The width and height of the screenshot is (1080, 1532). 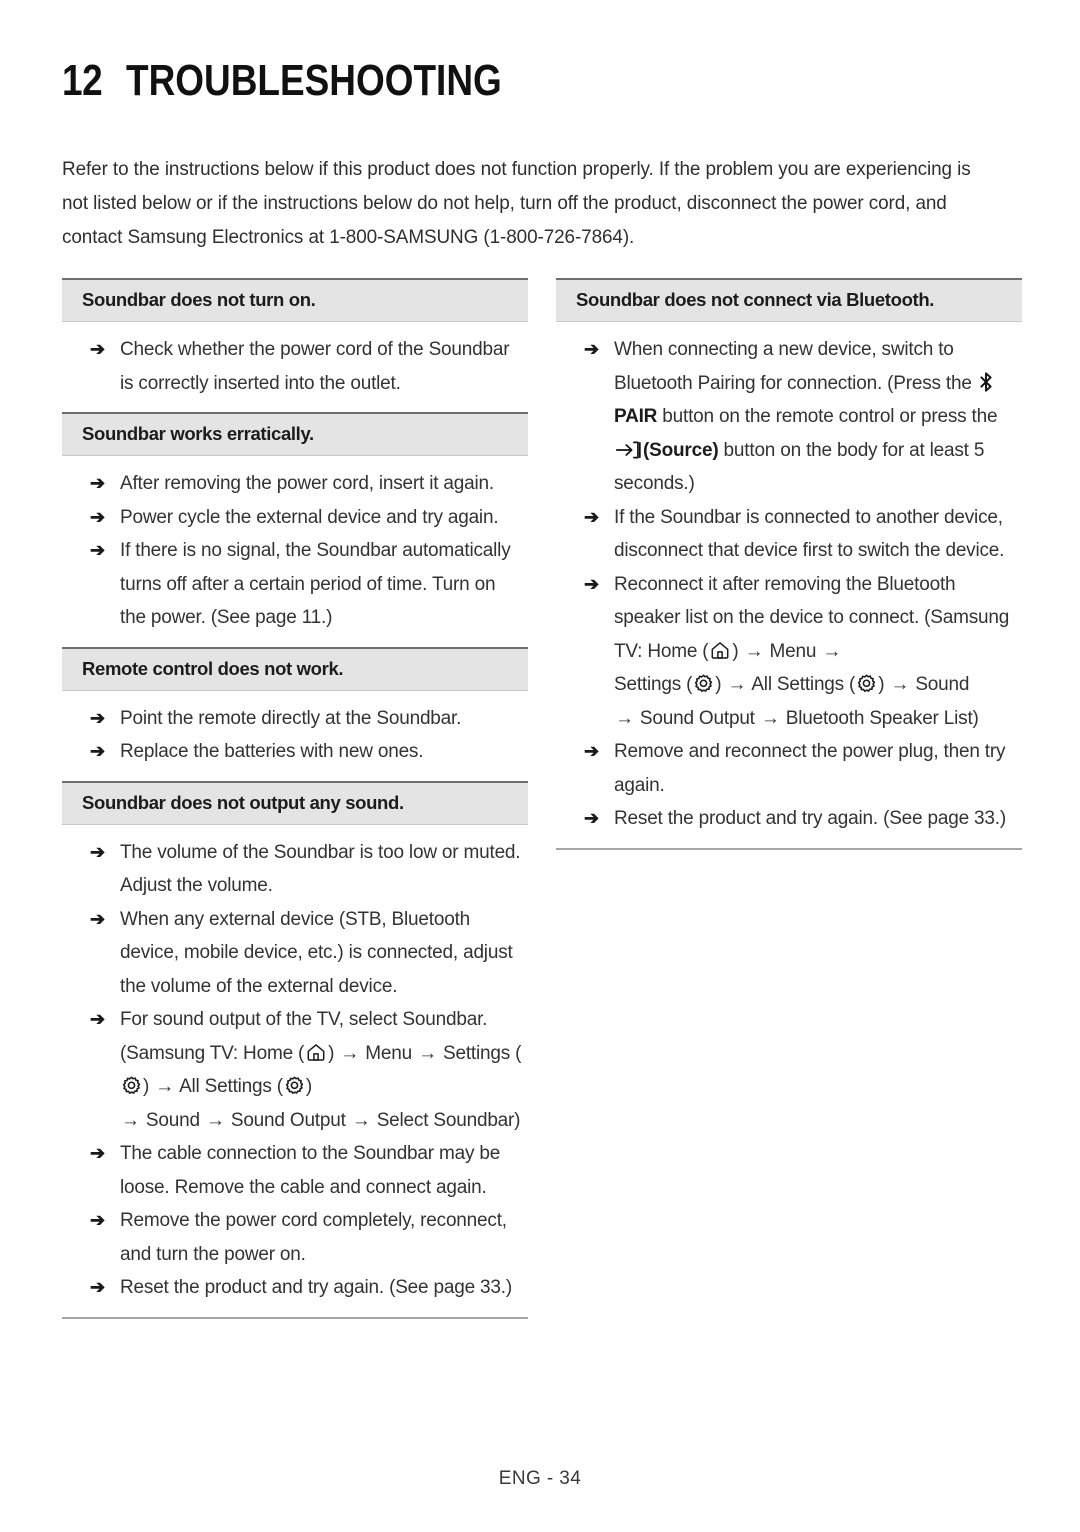 I want to click on source-input-icon, so click(x=628, y=450).